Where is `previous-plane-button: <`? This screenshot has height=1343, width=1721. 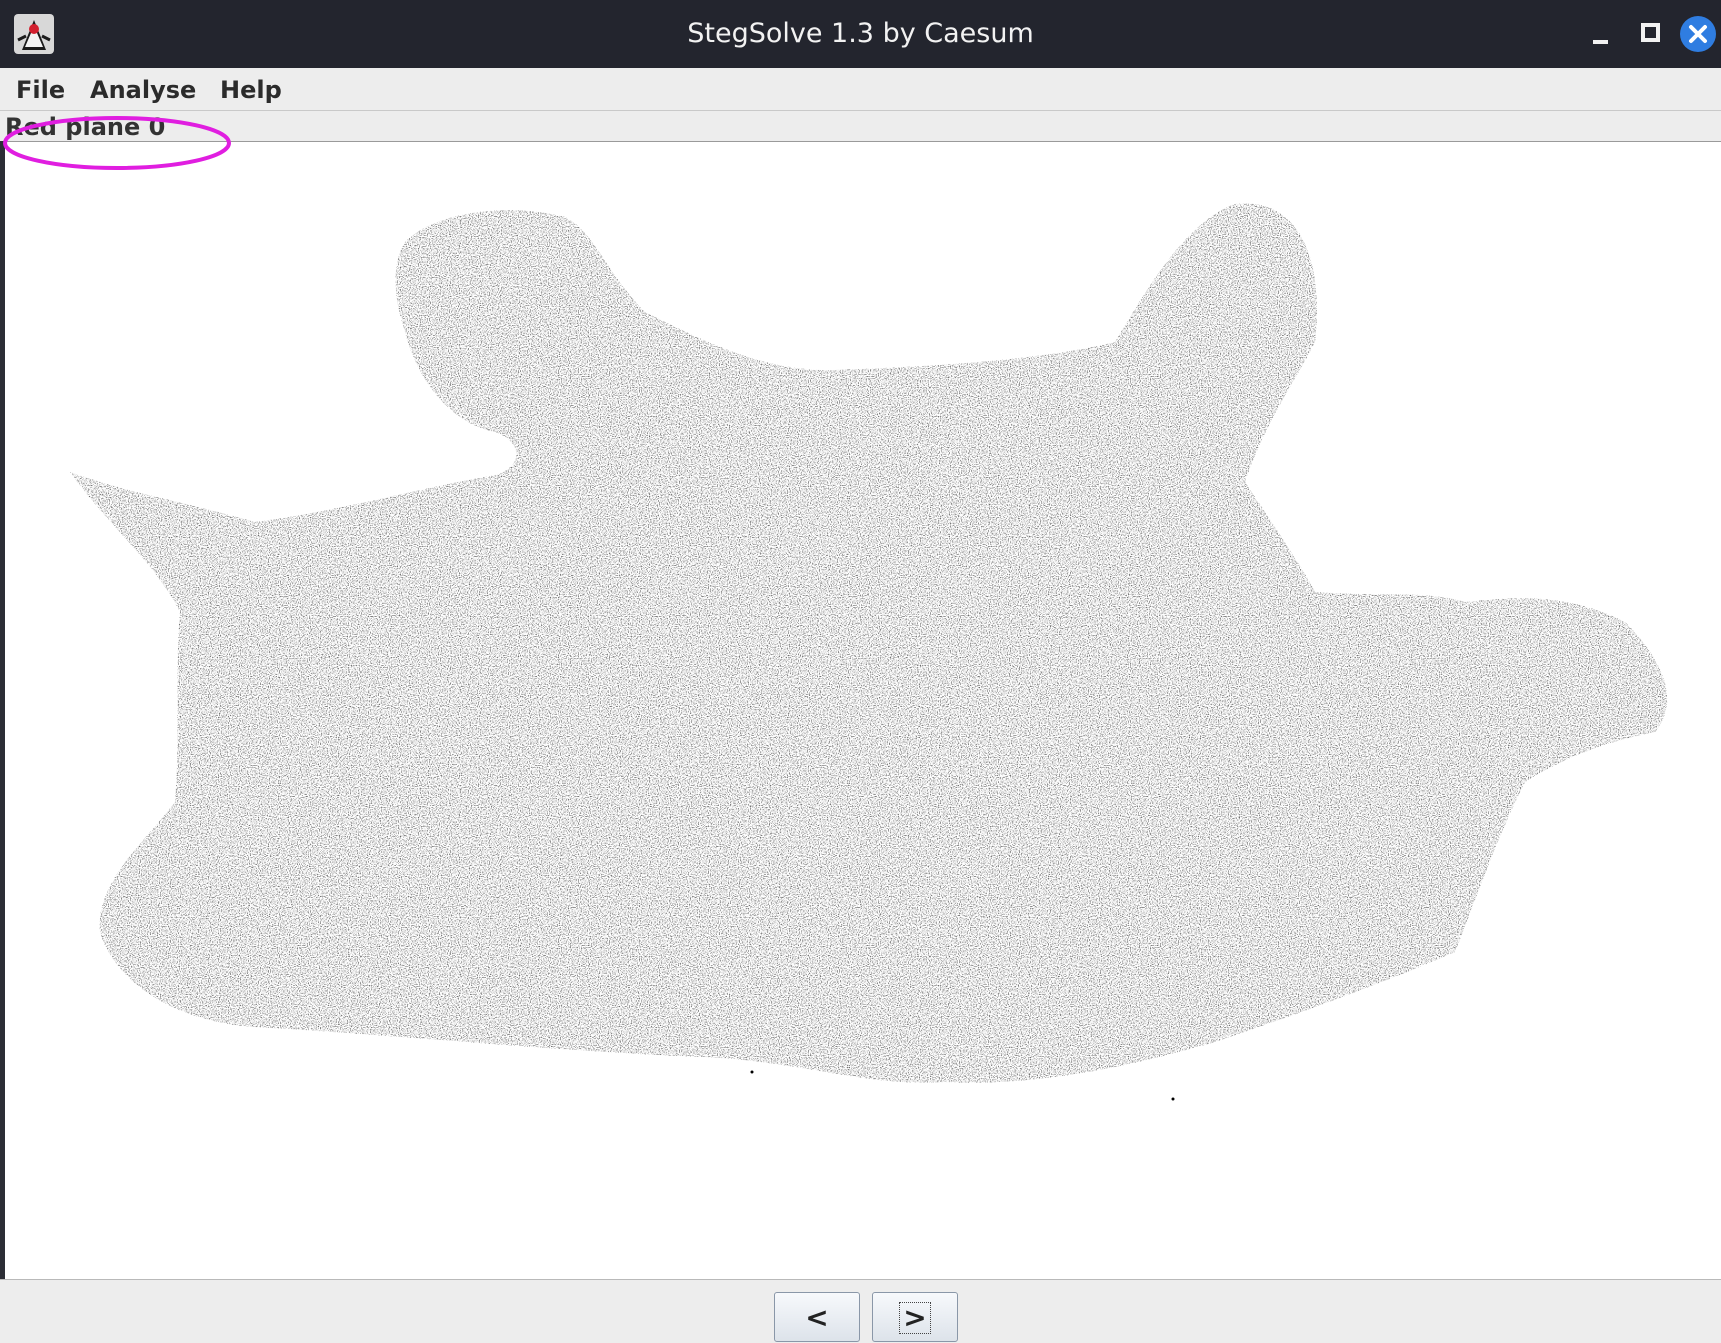
previous-plane-button: < is located at coordinates (817, 1317).